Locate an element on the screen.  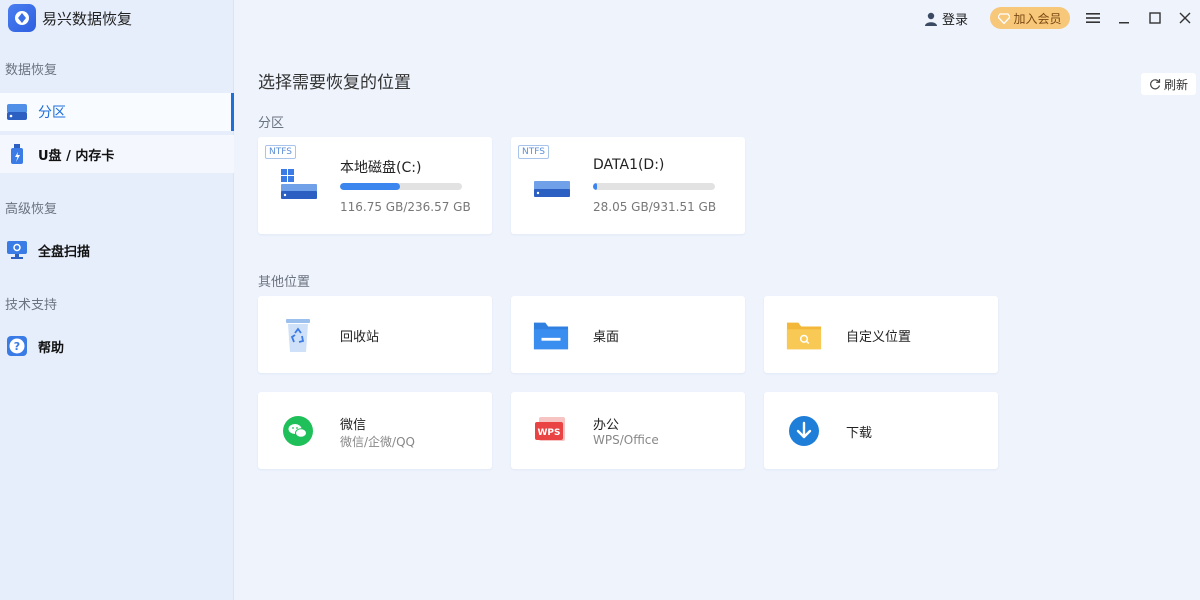
app-logo-icon is located at coordinates (22, 18).